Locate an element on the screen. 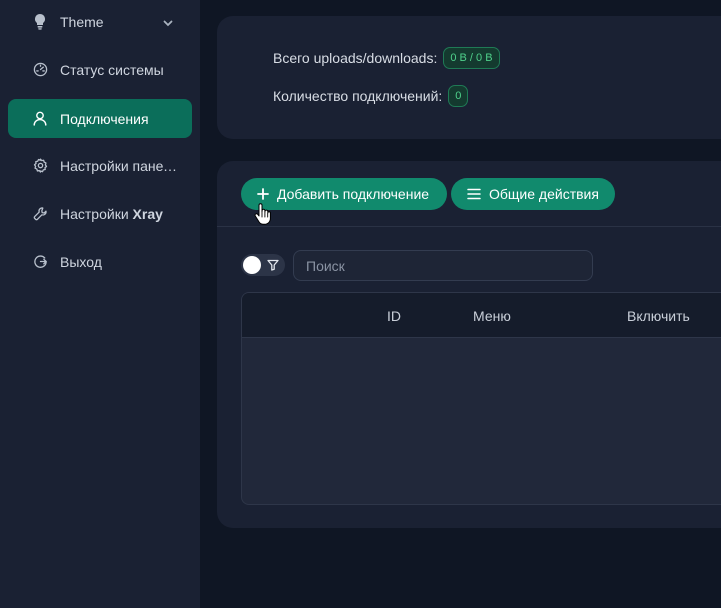  bulb-icon is located at coordinates (40, 21).